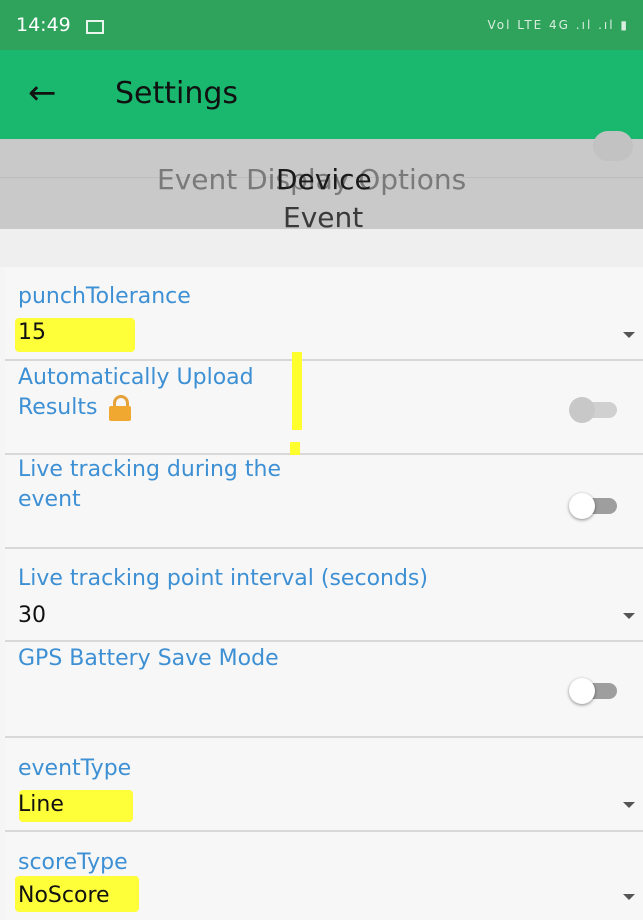 This screenshot has height=920, width=643. I want to click on tab-device: Device, so click(324, 179).